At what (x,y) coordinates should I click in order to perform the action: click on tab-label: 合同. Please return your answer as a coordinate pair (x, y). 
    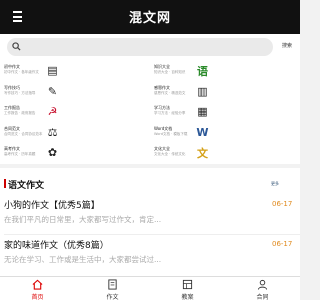
    Looking at the image, I should click on (262, 297).